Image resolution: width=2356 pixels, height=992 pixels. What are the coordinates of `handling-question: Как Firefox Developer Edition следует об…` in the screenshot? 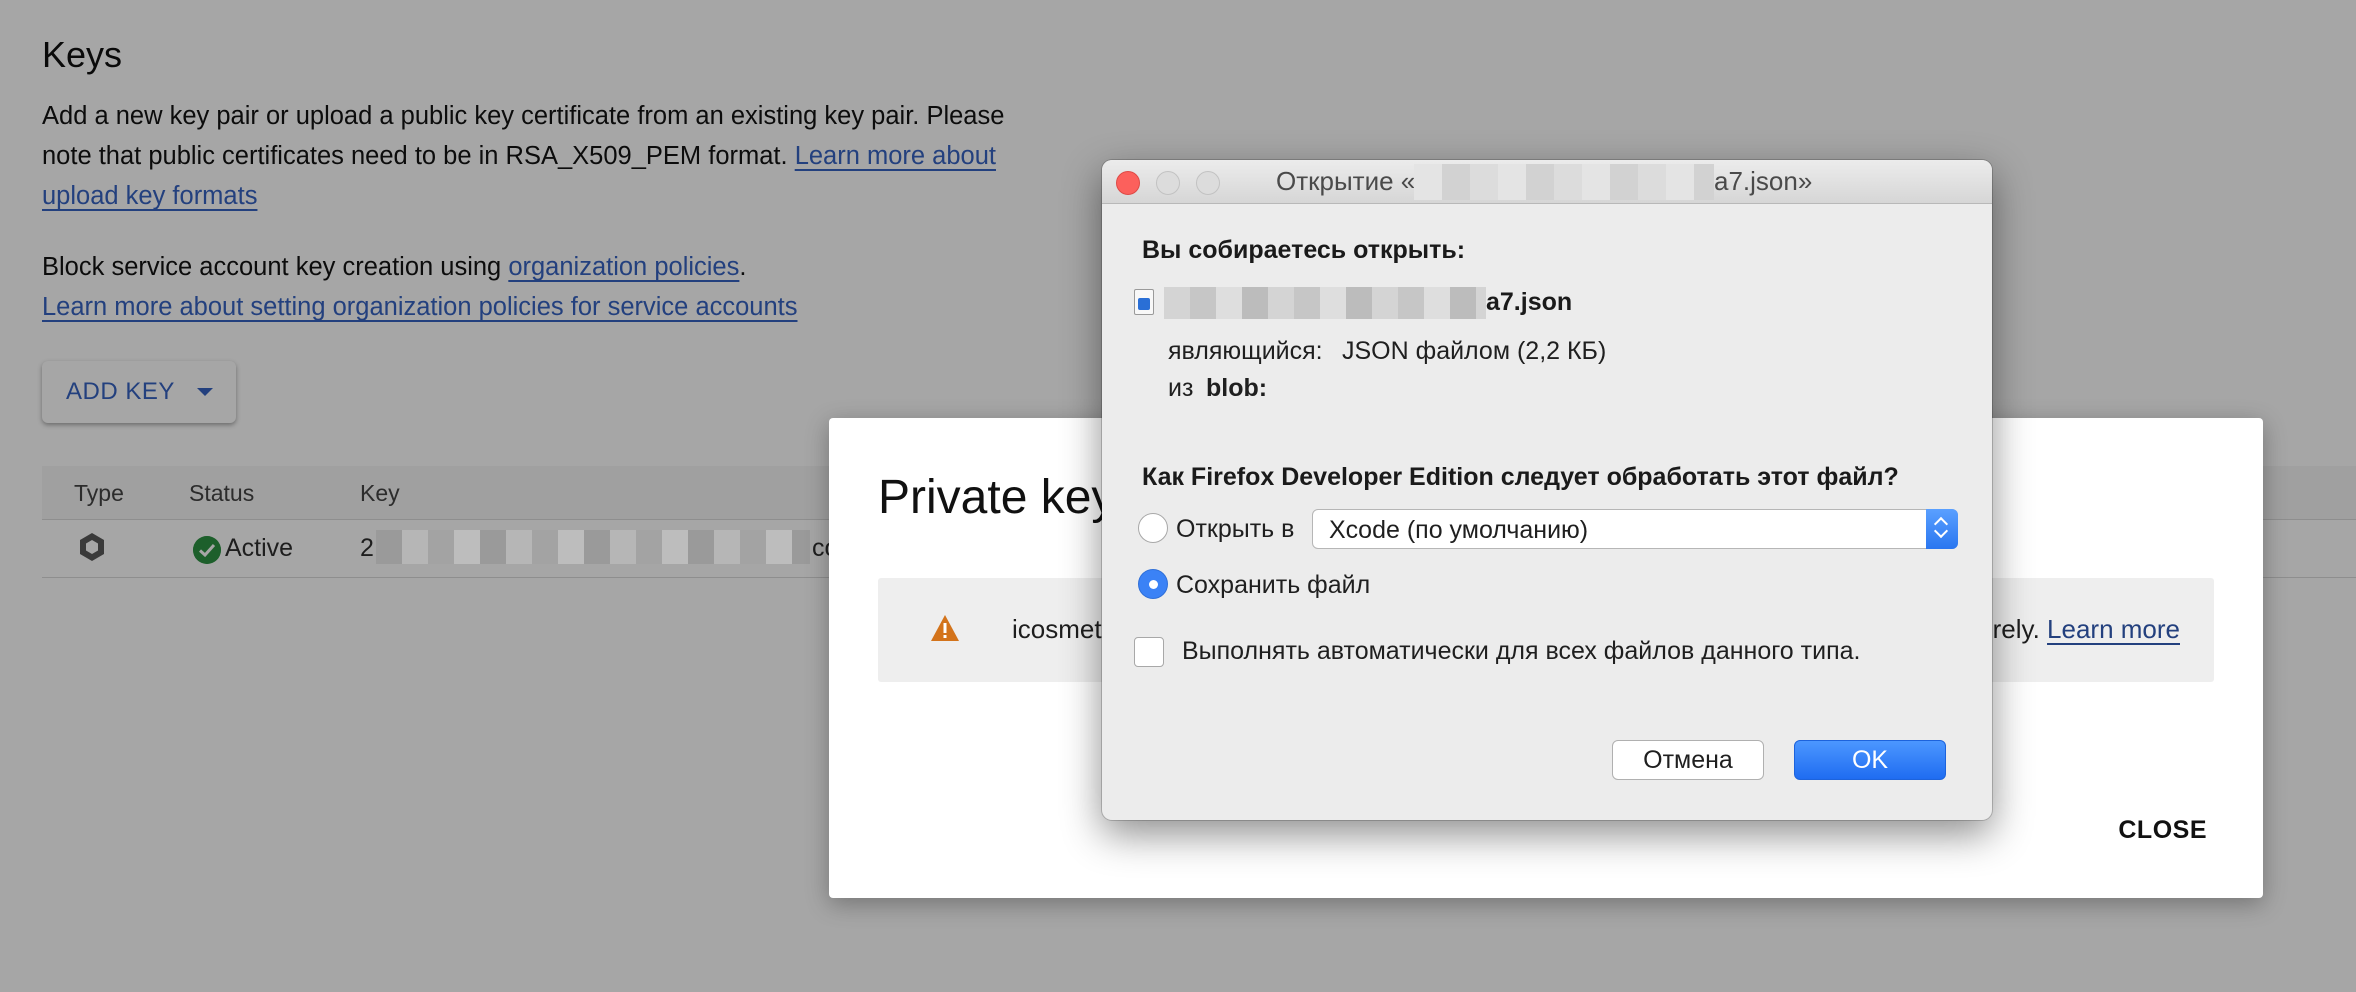 It's located at (1520, 477).